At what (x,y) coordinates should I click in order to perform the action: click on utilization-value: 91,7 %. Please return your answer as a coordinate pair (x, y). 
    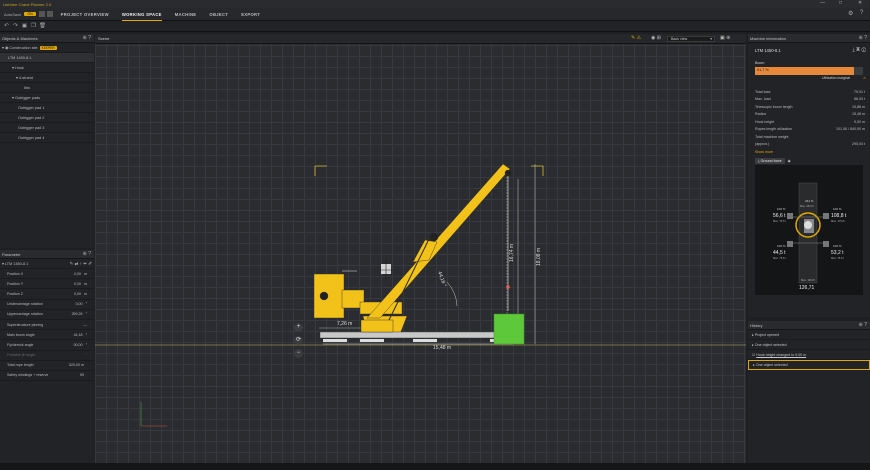
    Looking at the image, I should click on (763, 70).